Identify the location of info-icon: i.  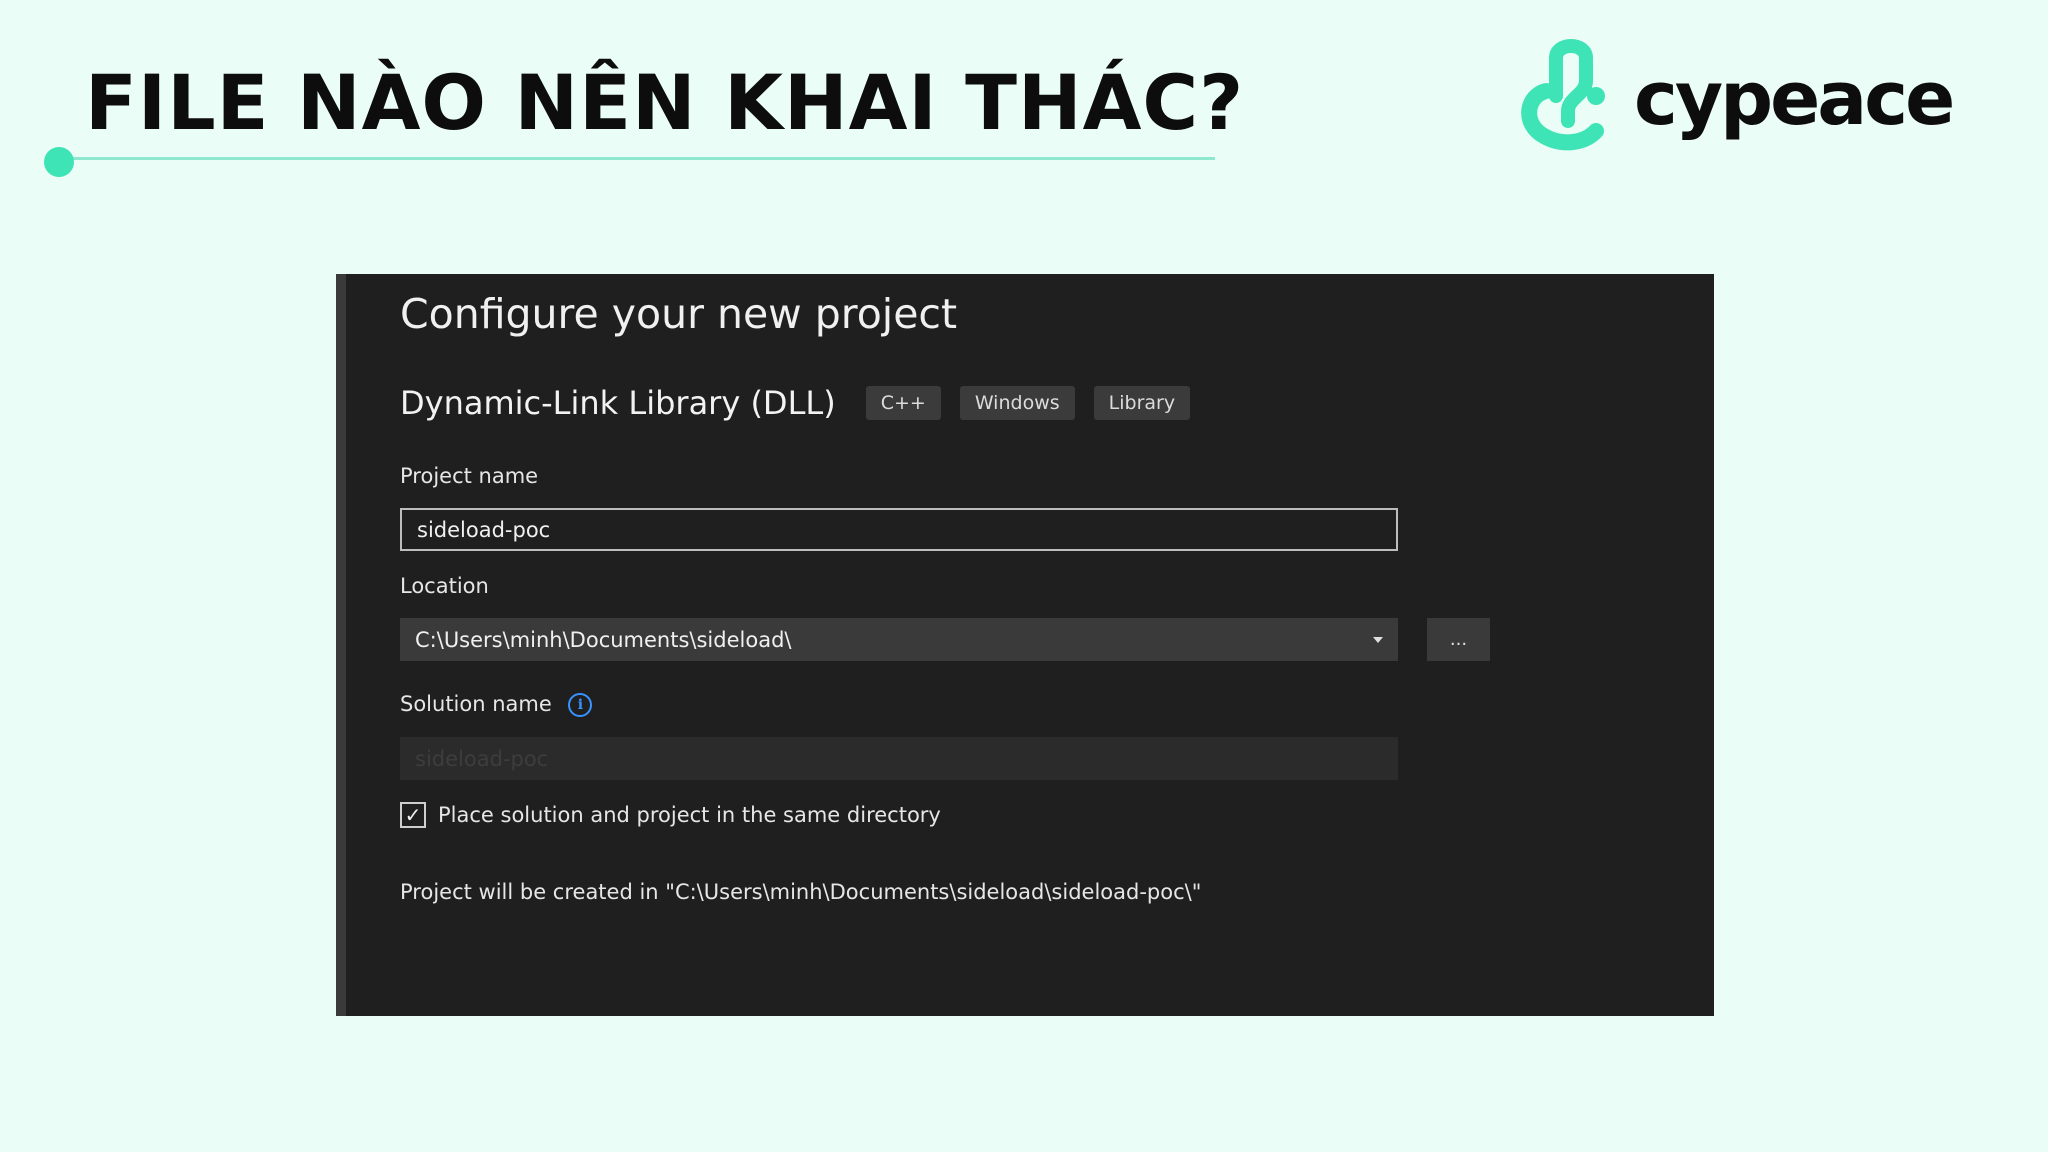
(580, 705).